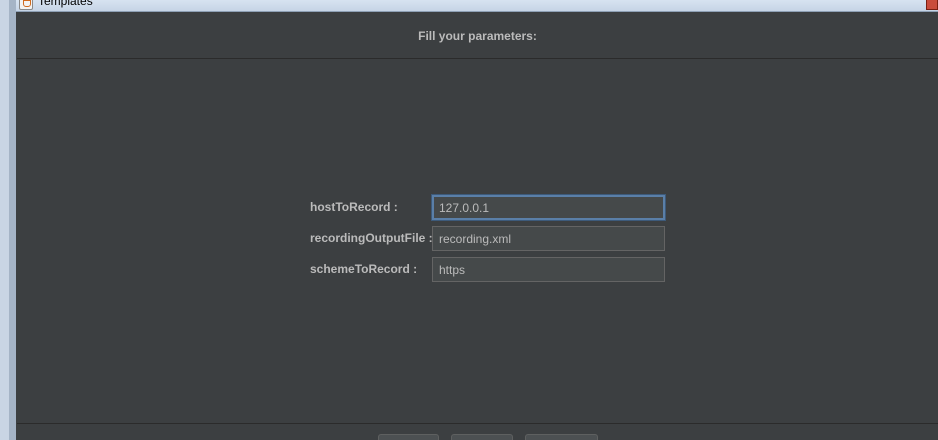  What do you see at coordinates (26, 5) in the screenshot?
I see `java-cup-icon` at bounding box center [26, 5].